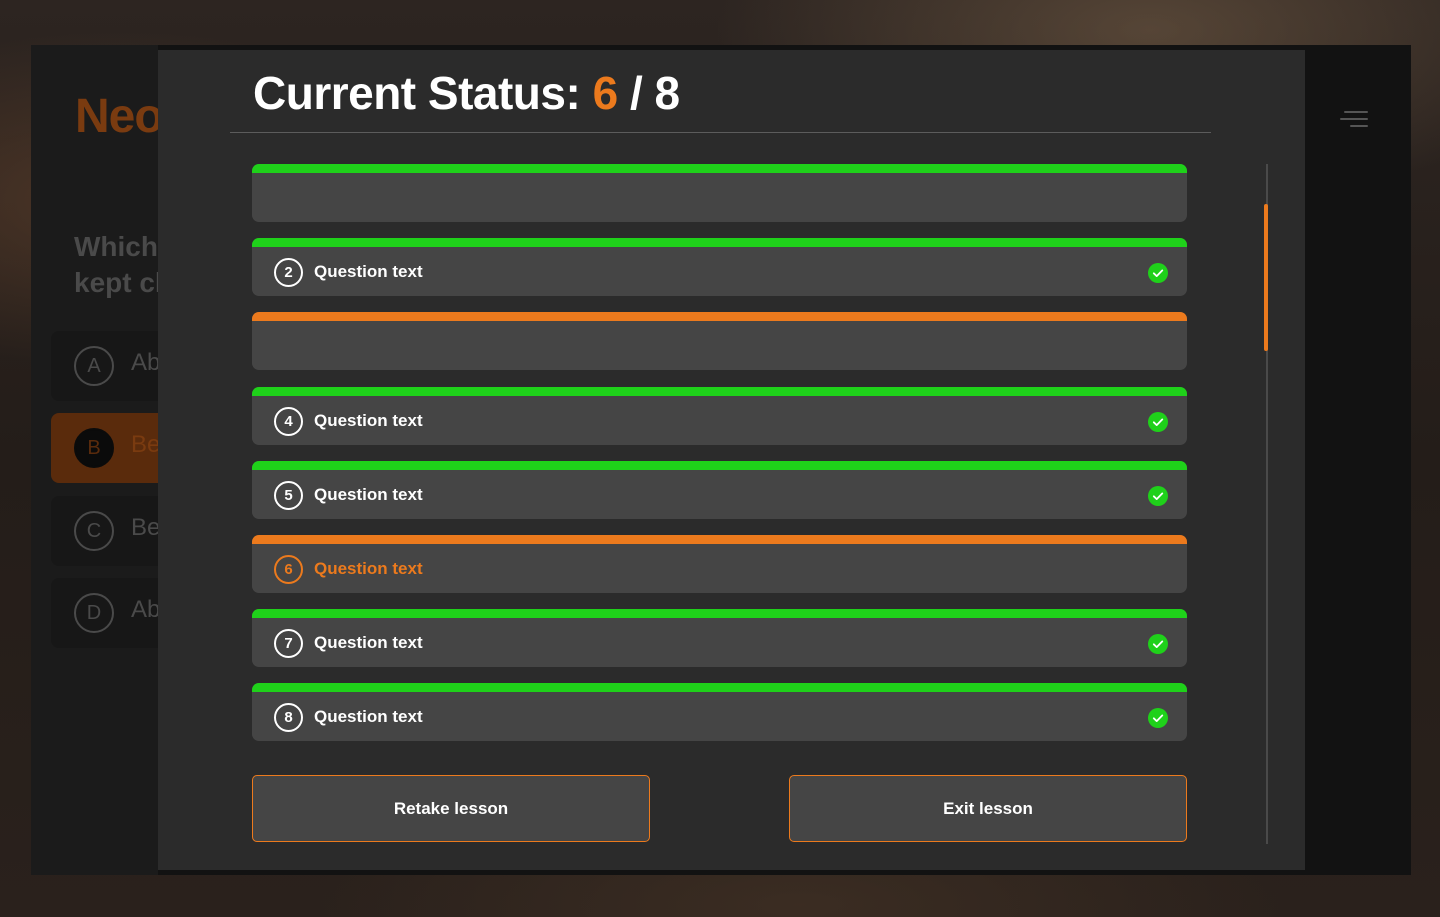  What do you see at coordinates (667, 93) in the screenshot?
I see `status-total-count: 8` at bounding box center [667, 93].